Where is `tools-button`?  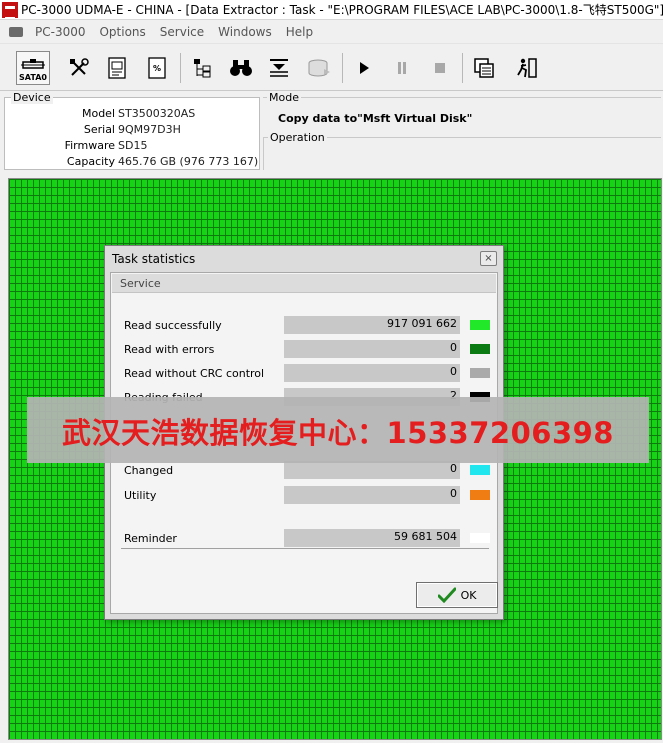 tools-button is located at coordinates (79, 68).